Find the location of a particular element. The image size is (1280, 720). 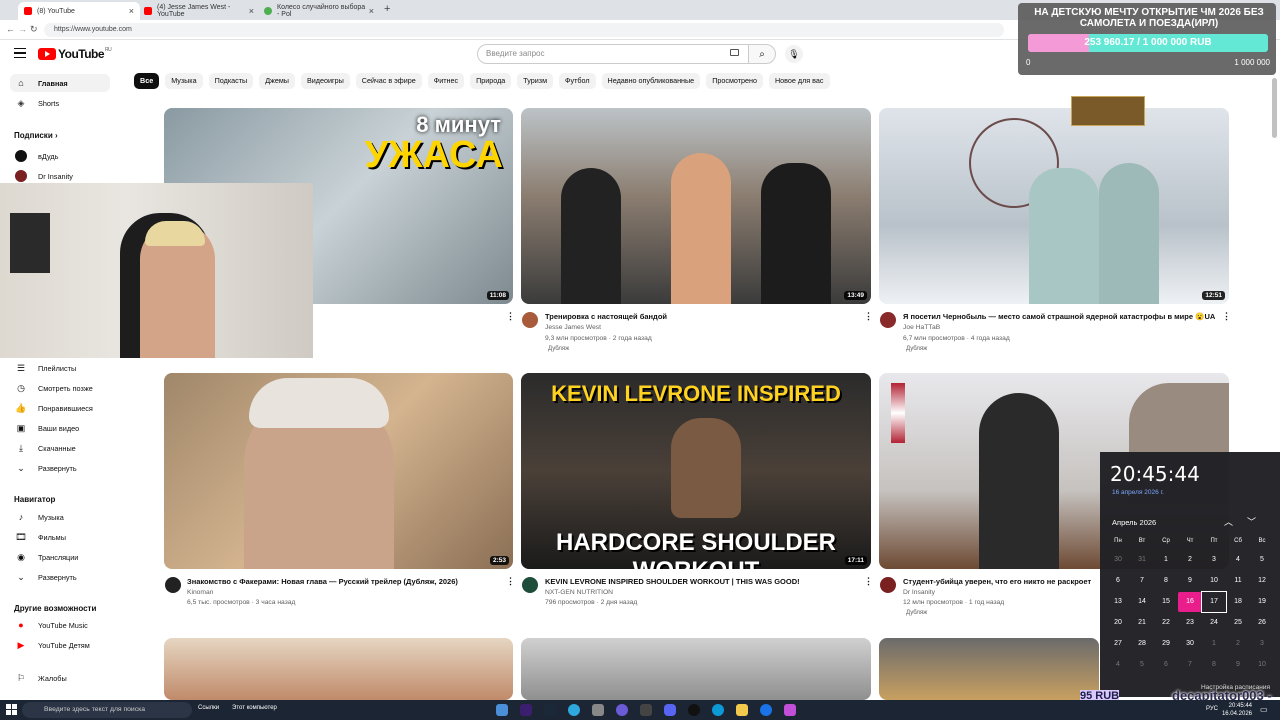

calendar-day: 6 is located at coordinates (1166, 665).